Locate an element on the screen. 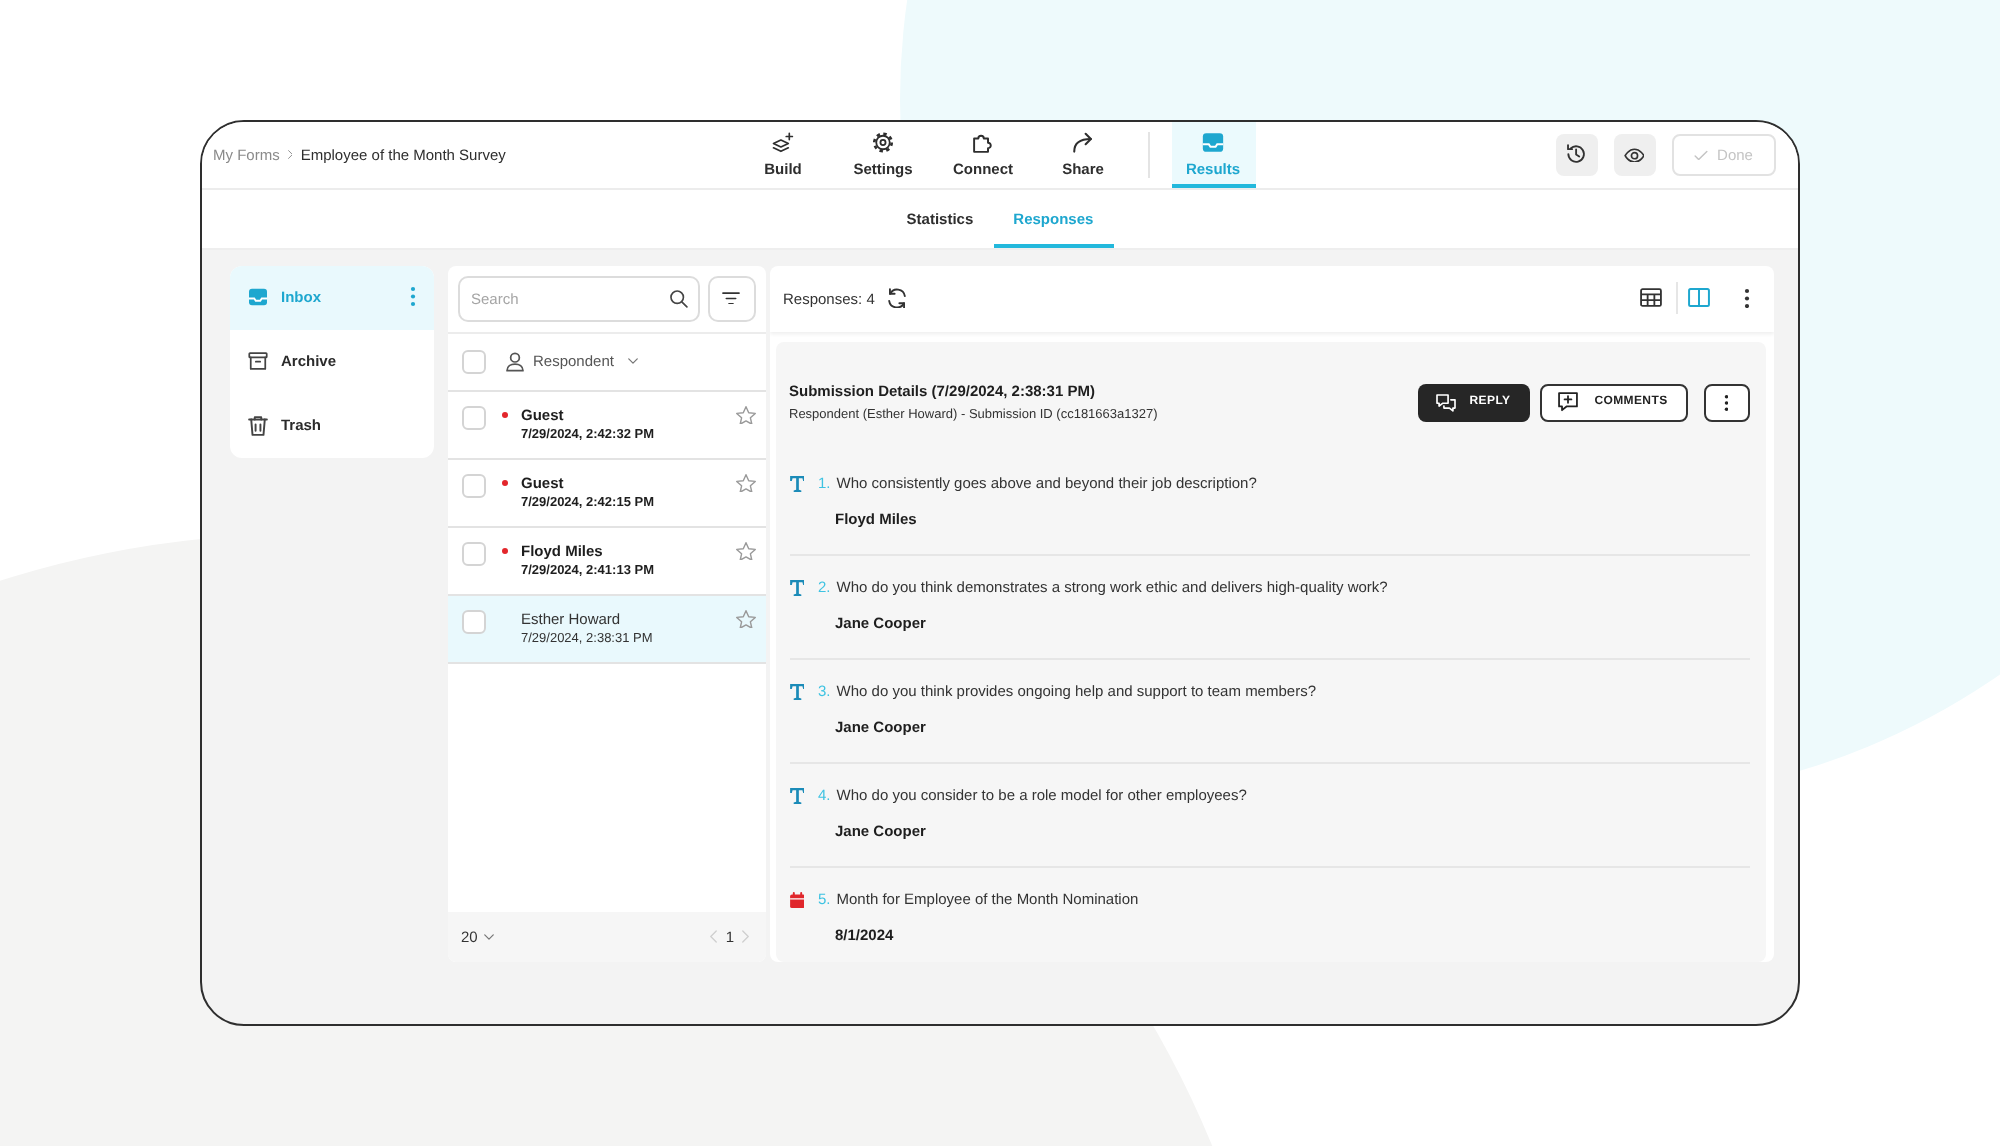 Image resolution: width=2000 pixels, height=1146 pixels. refresh-icon is located at coordinates (897, 298).